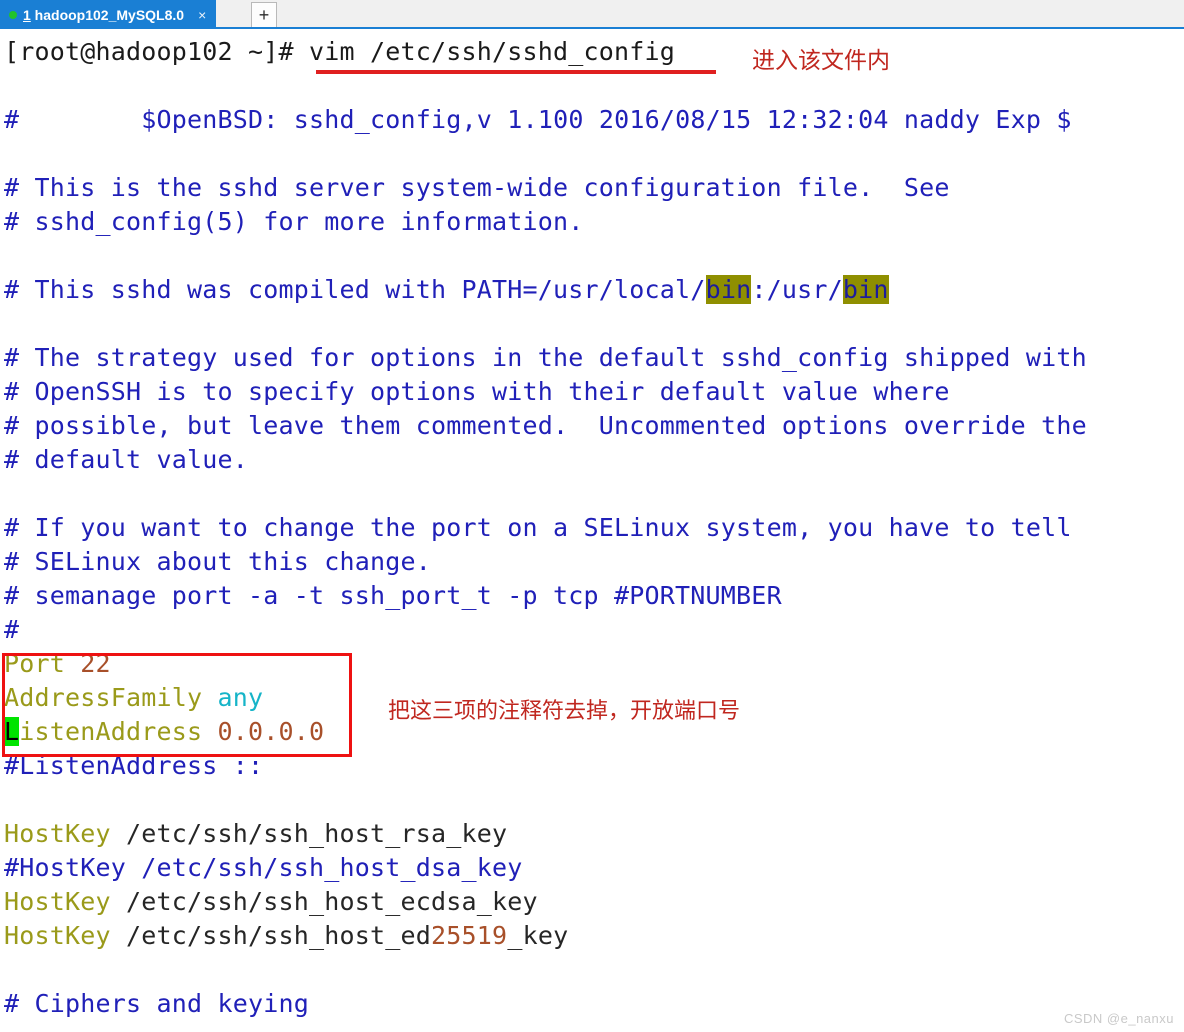 Image resolution: width=1184 pixels, height=1032 pixels. I want to click on hostkey-path-ed-suffix: _key, so click(538, 935).